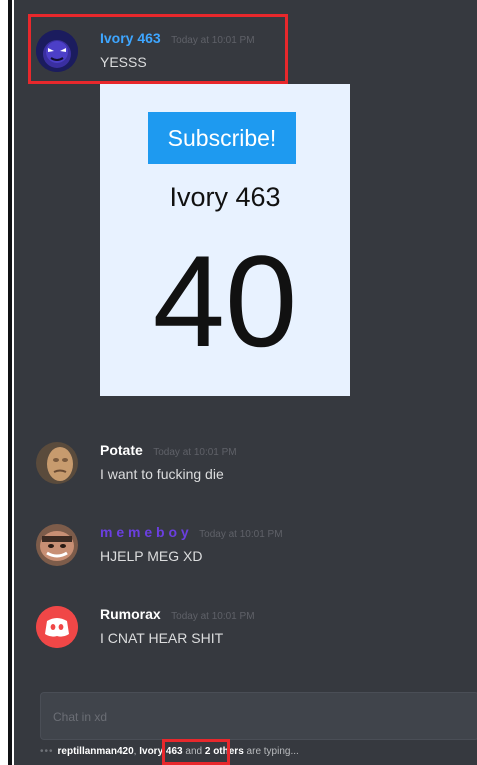  What do you see at coordinates (222, 138) in the screenshot?
I see `subscribe-button-image: Subscribe!` at bounding box center [222, 138].